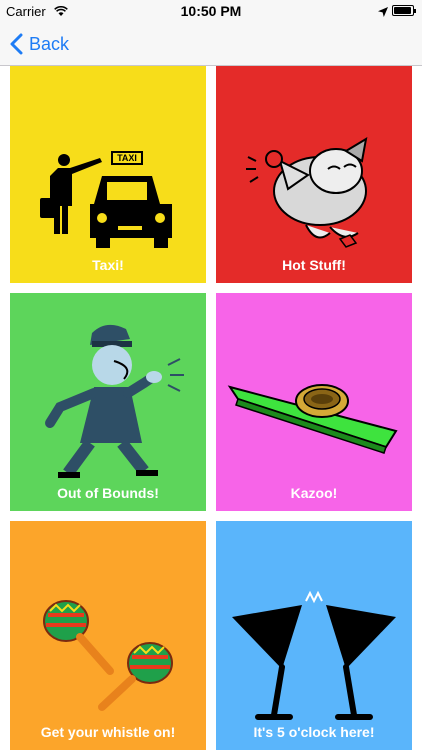 Image resolution: width=422 pixels, height=750 pixels. Describe the element at coordinates (314, 174) in the screenshot. I see `tile-hot-stuff: Hot Stuff!` at that location.